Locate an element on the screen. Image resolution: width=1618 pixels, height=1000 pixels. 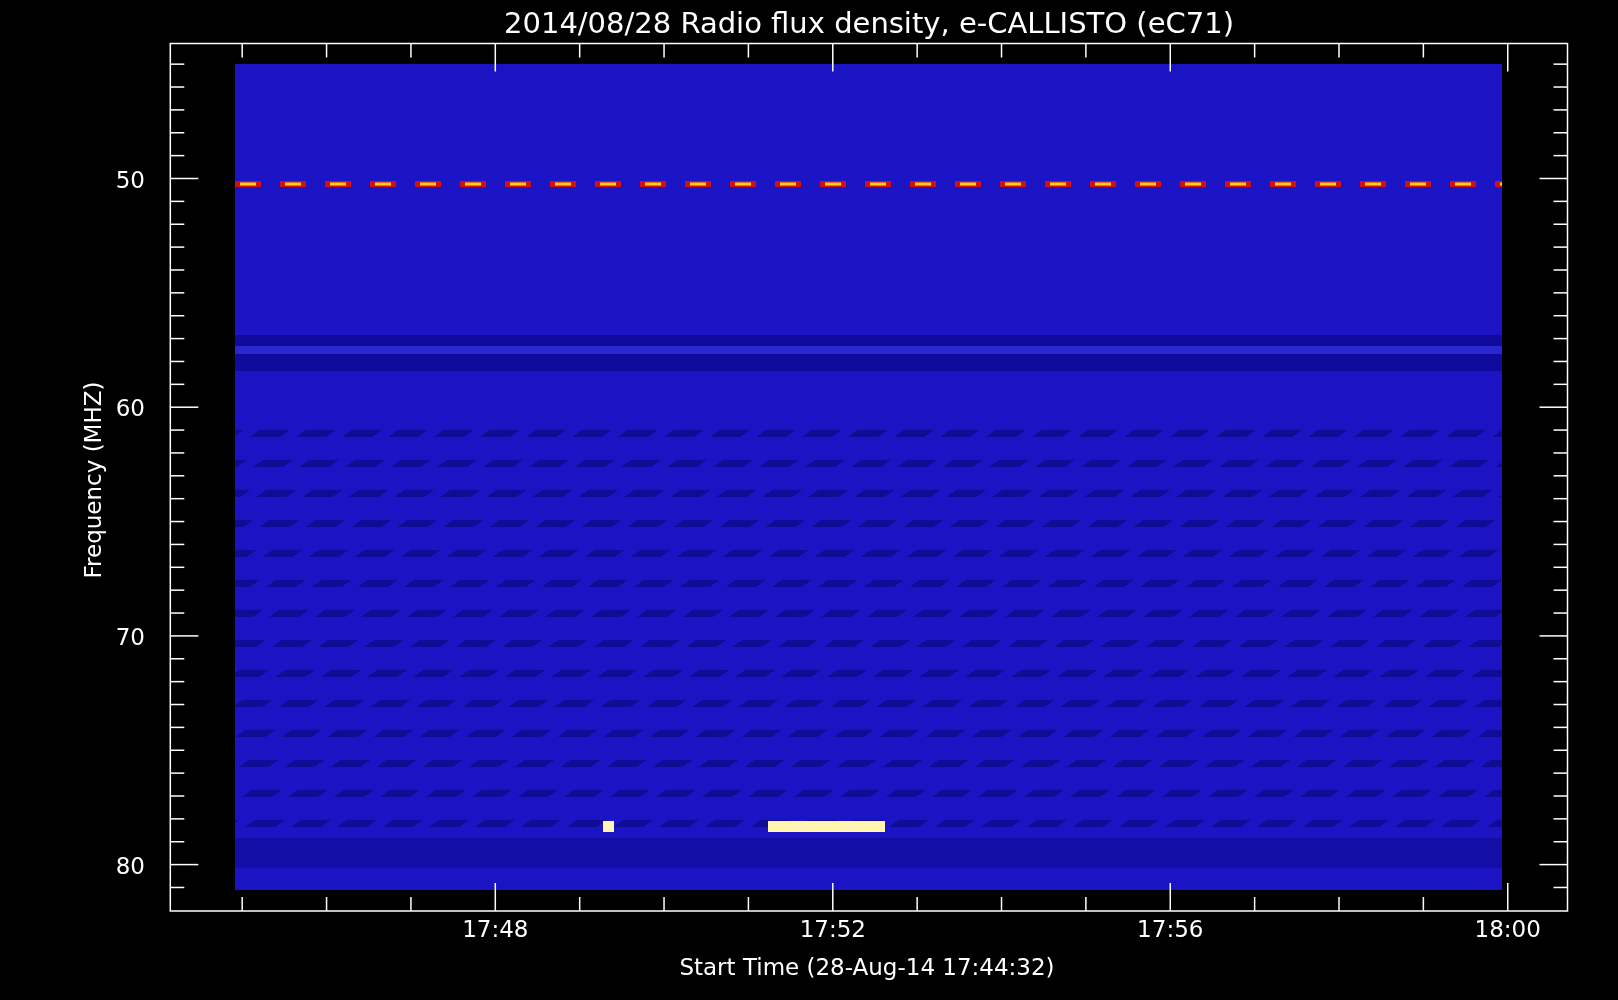
axis-label: Frequency (MHZ) is located at coordinates (93, 480).